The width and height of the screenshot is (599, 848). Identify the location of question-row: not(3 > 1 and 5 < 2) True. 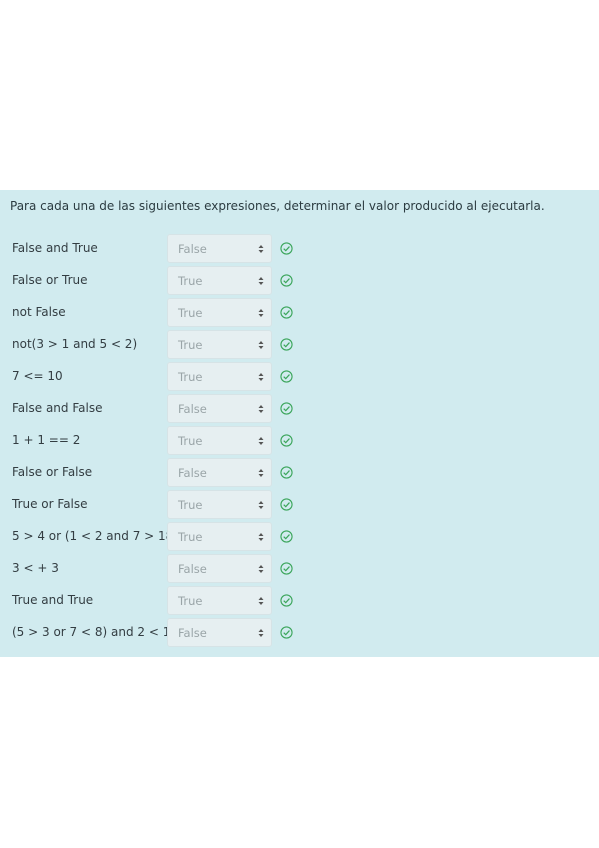
(299, 345).